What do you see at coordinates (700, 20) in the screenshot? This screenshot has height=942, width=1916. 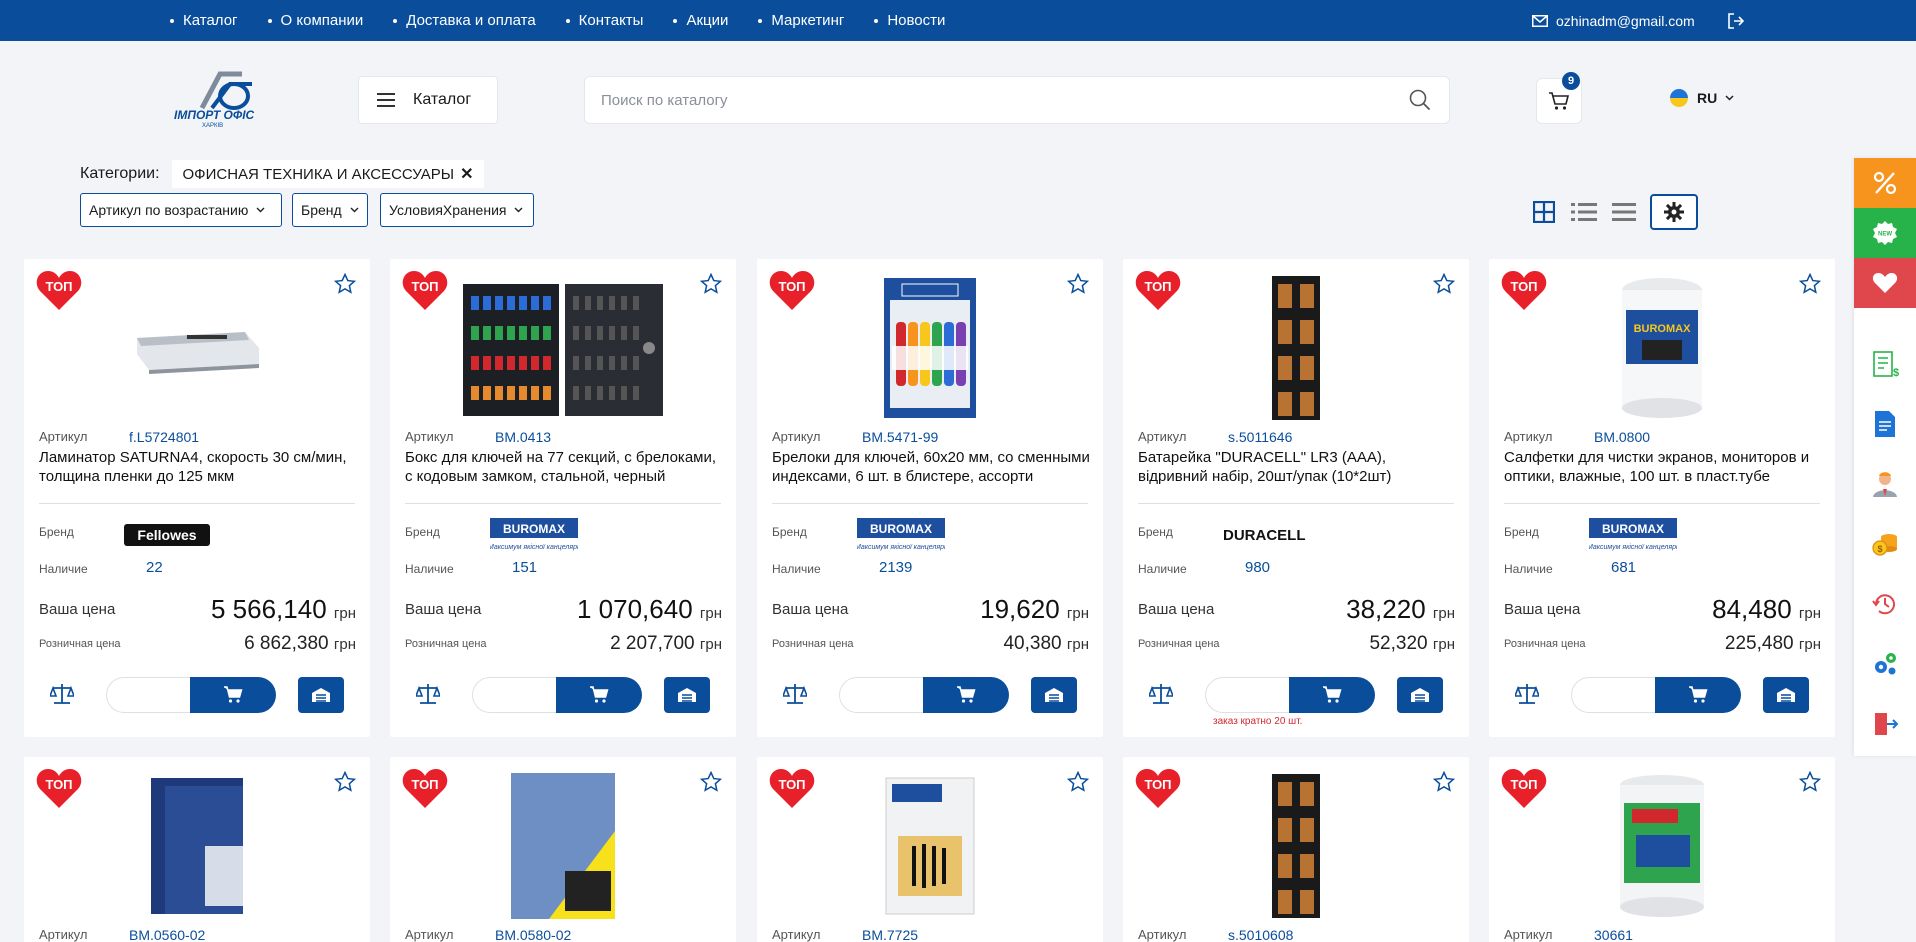 I see `nav-item-promotions: Акции` at bounding box center [700, 20].